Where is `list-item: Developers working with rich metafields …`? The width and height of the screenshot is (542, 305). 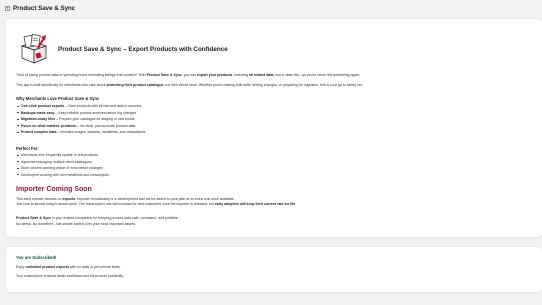
list-item: Developers working with rich metafields … is located at coordinates (62, 175).